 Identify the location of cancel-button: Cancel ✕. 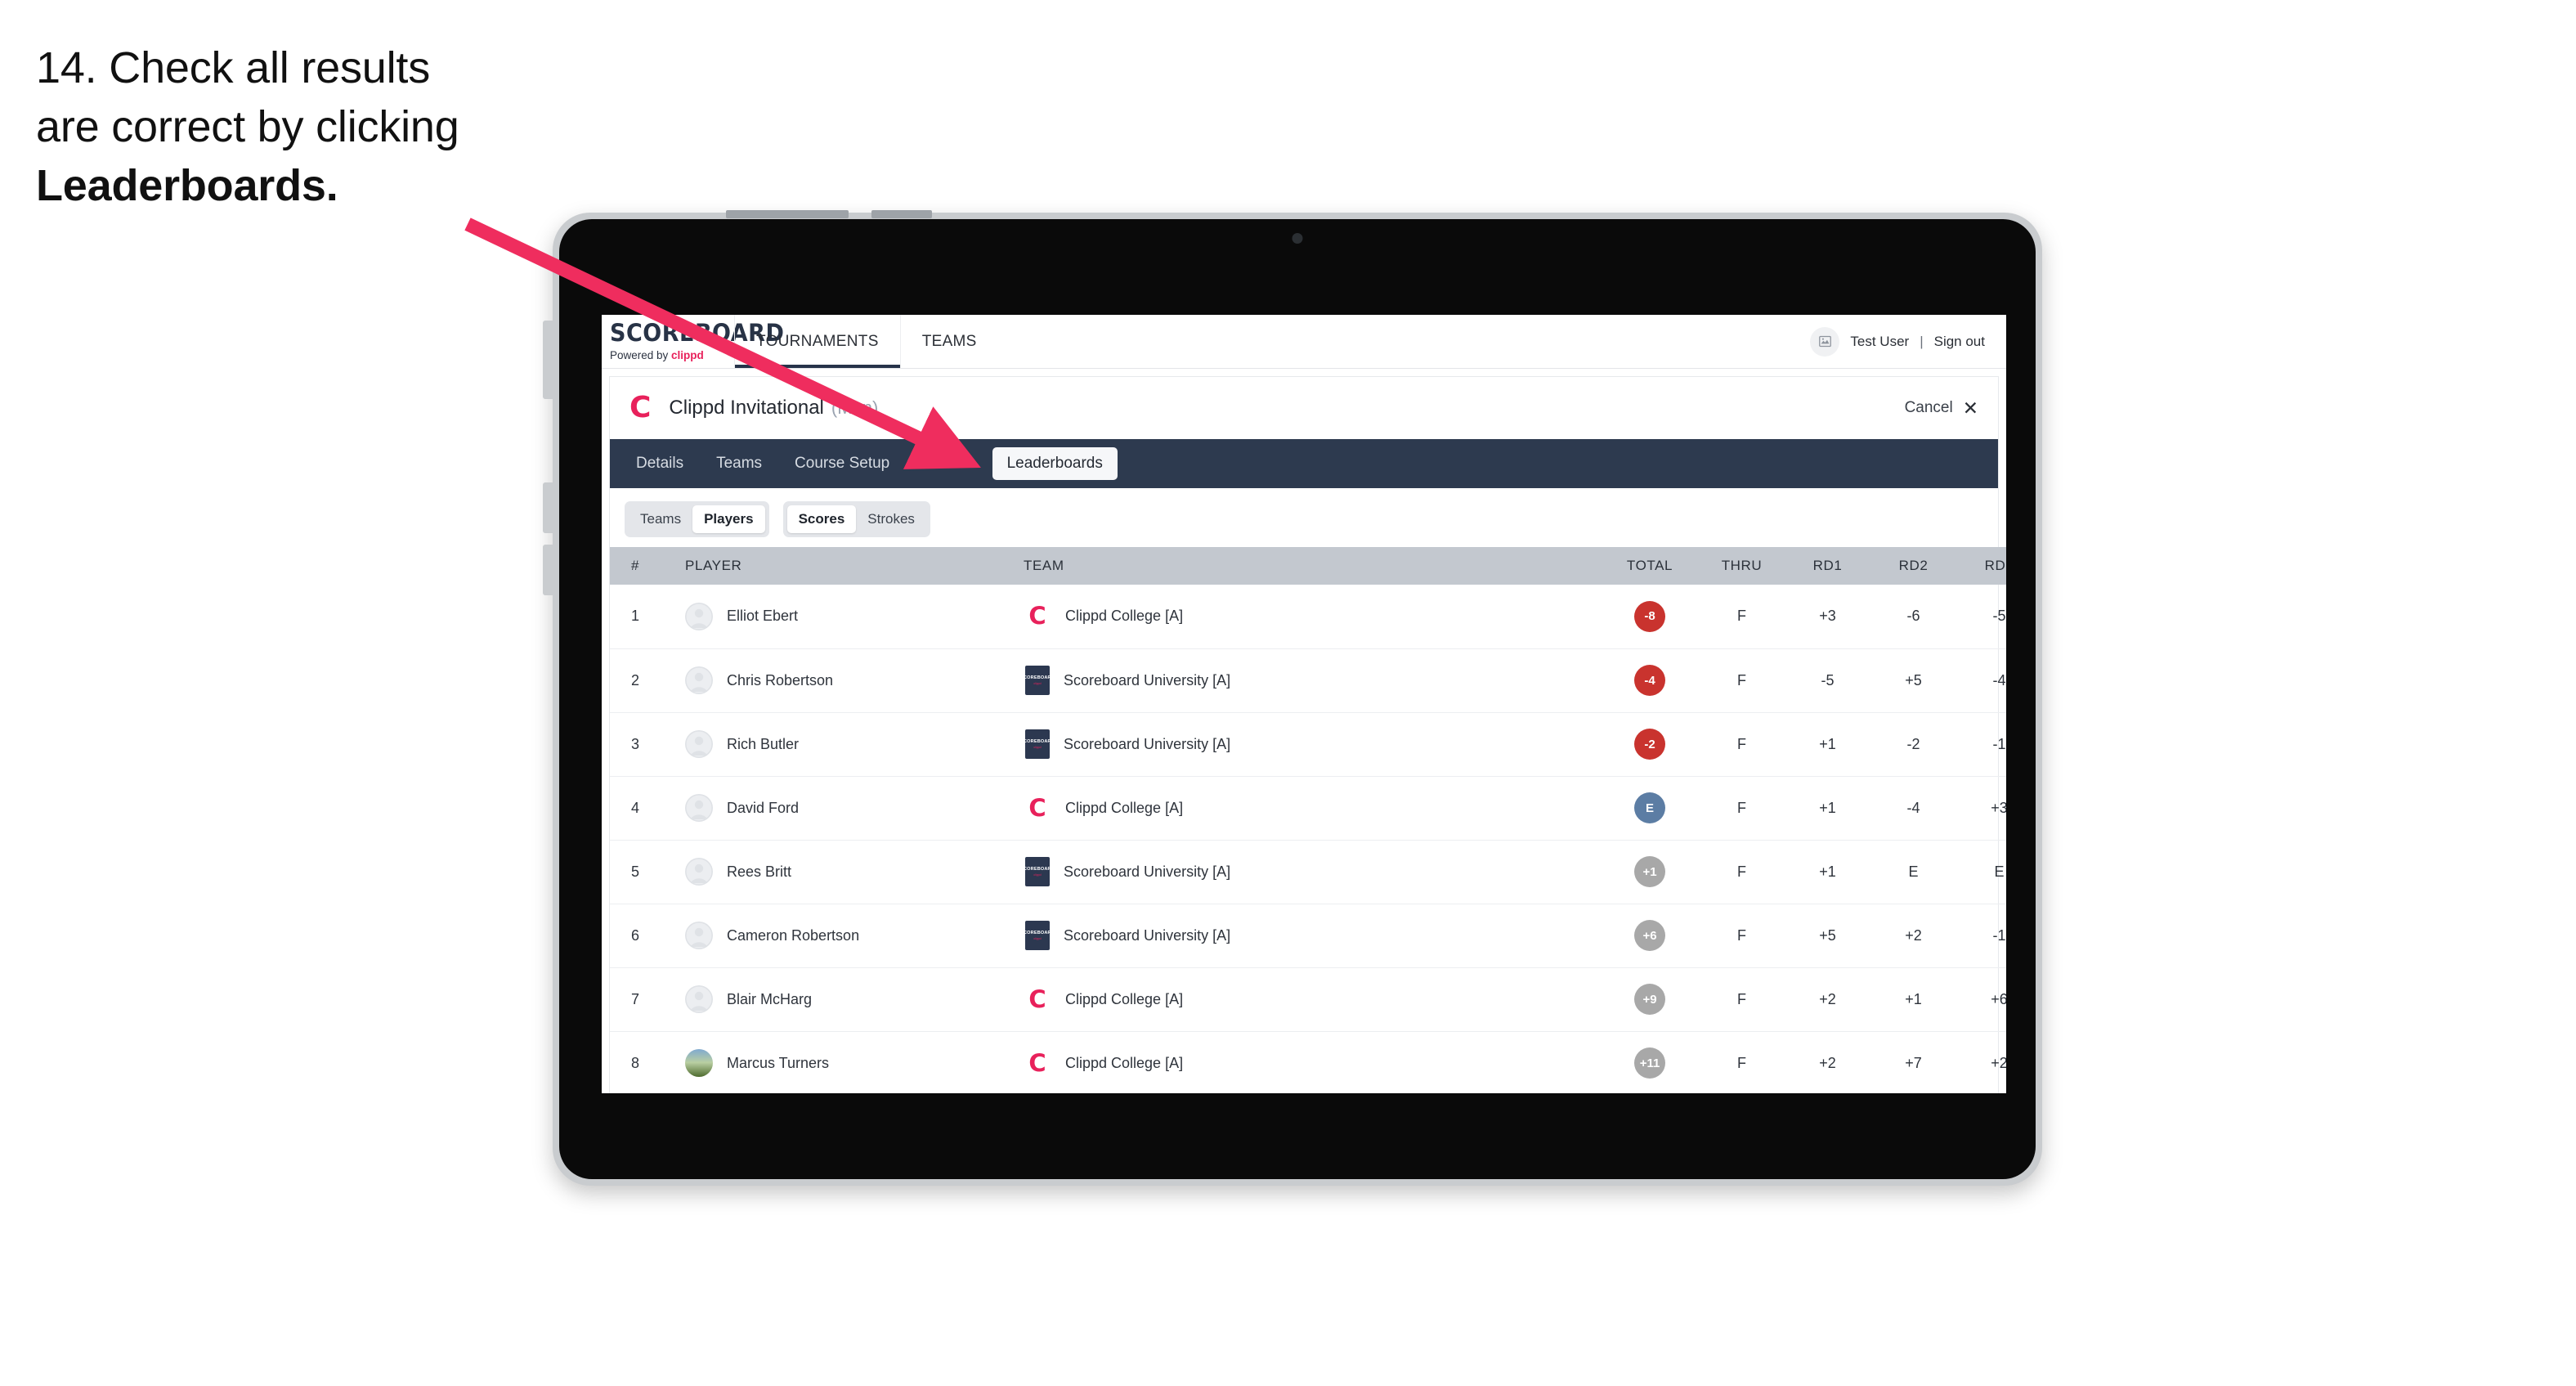
(1941, 408).